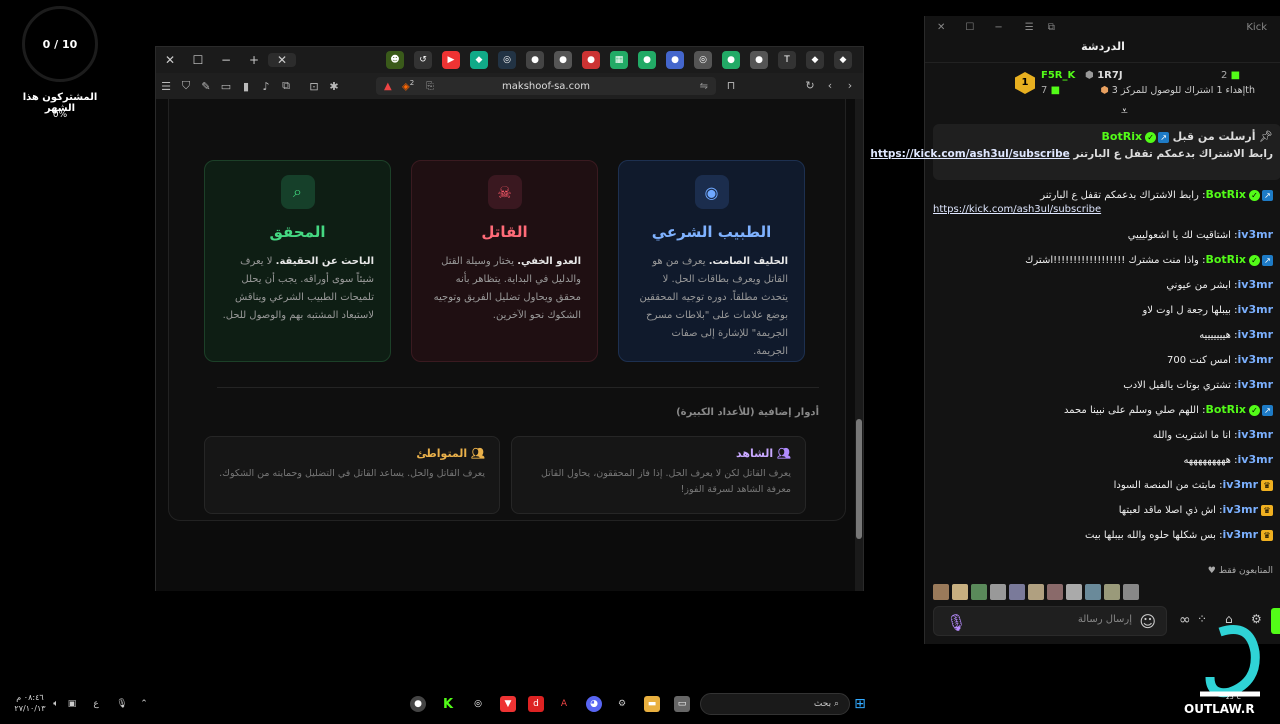 This screenshot has height=724, width=1280. What do you see at coordinates (266, 86) in the screenshot?
I see `music-icon: ♪` at bounding box center [266, 86].